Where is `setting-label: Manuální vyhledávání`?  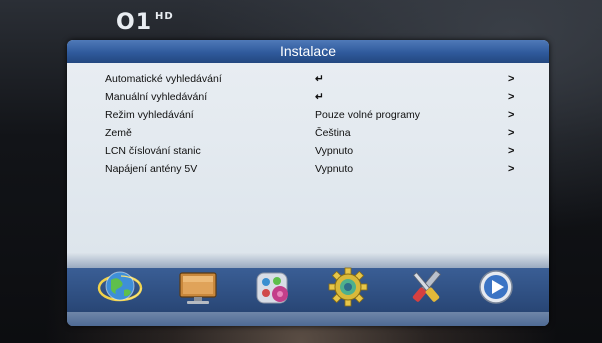 setting-label: Manuální vyhledávání is located at coordinates (156, 97).